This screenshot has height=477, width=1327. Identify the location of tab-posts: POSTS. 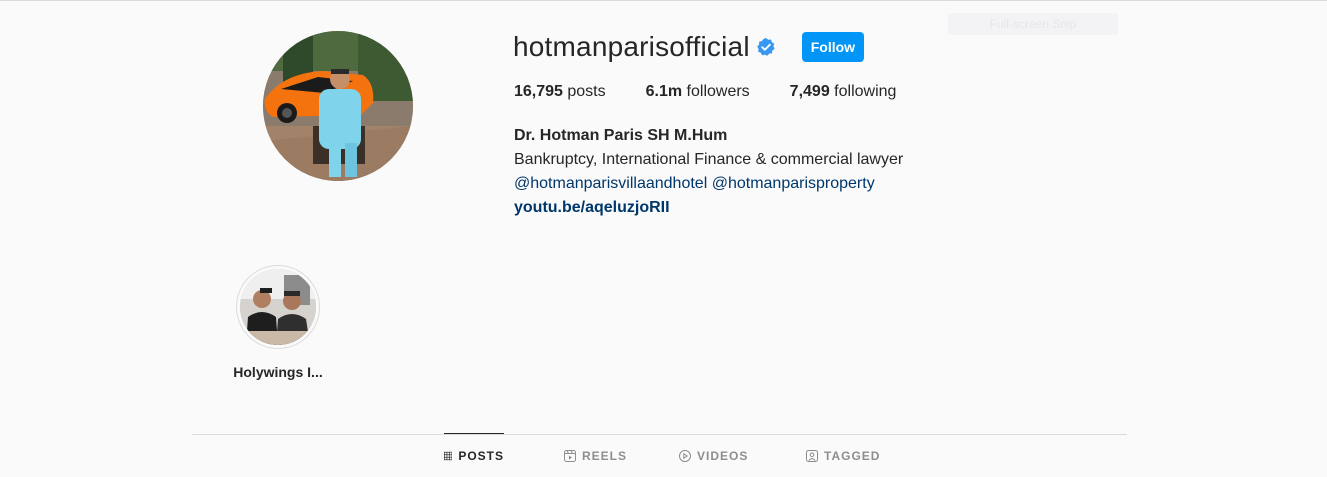
(474, 455).